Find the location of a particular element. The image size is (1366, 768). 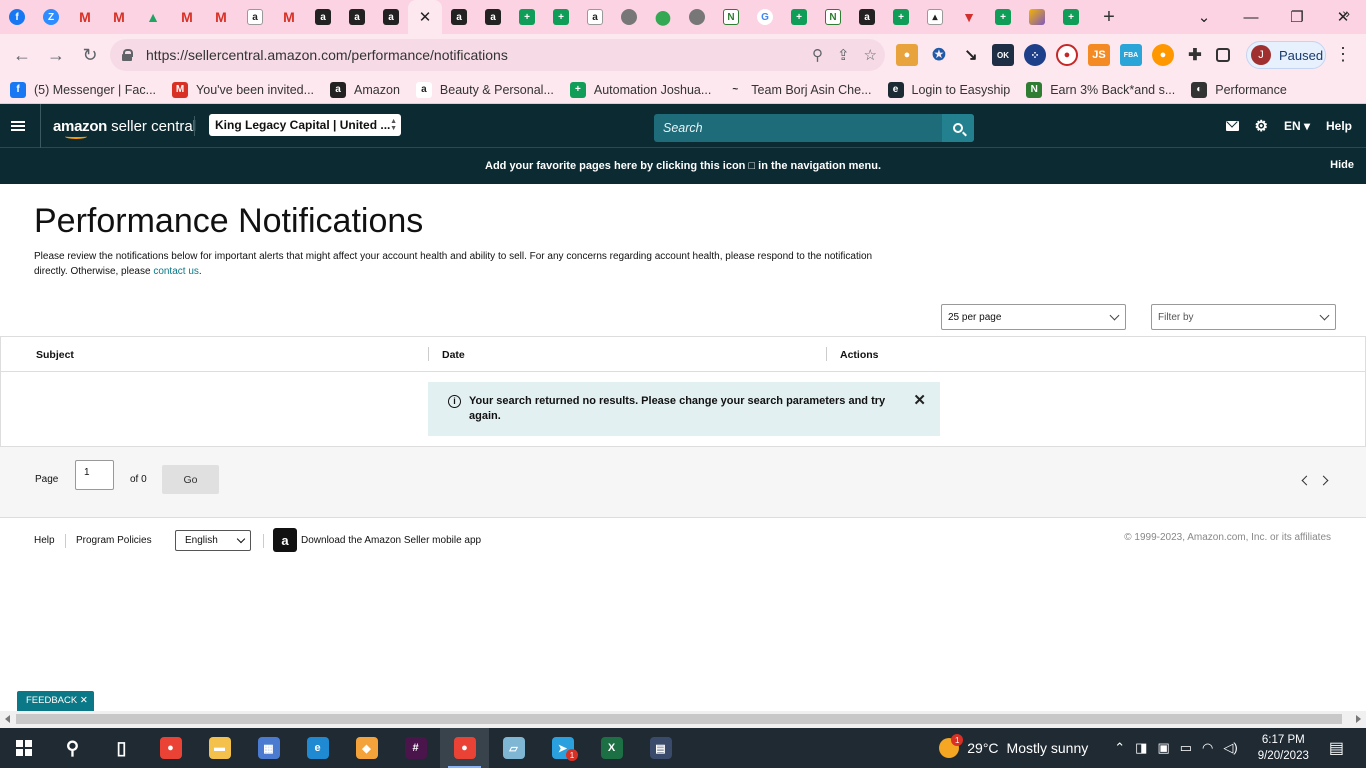

bookmark-item: ◐ Performance is located at coordinates (1239, 89).